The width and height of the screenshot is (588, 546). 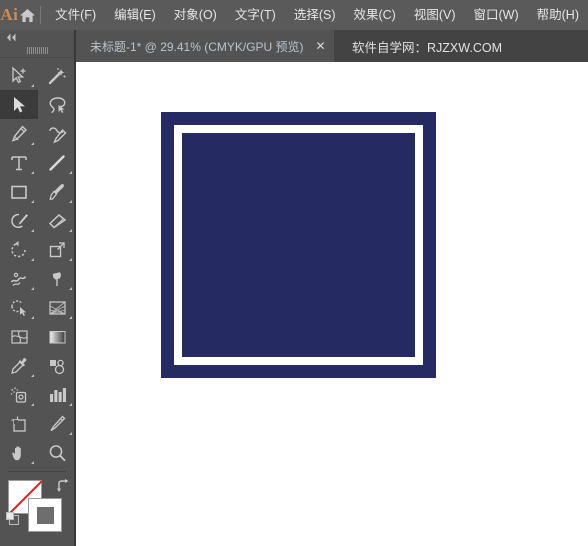 I want to click on panel-drag-grip, so click(x=37, y=51).